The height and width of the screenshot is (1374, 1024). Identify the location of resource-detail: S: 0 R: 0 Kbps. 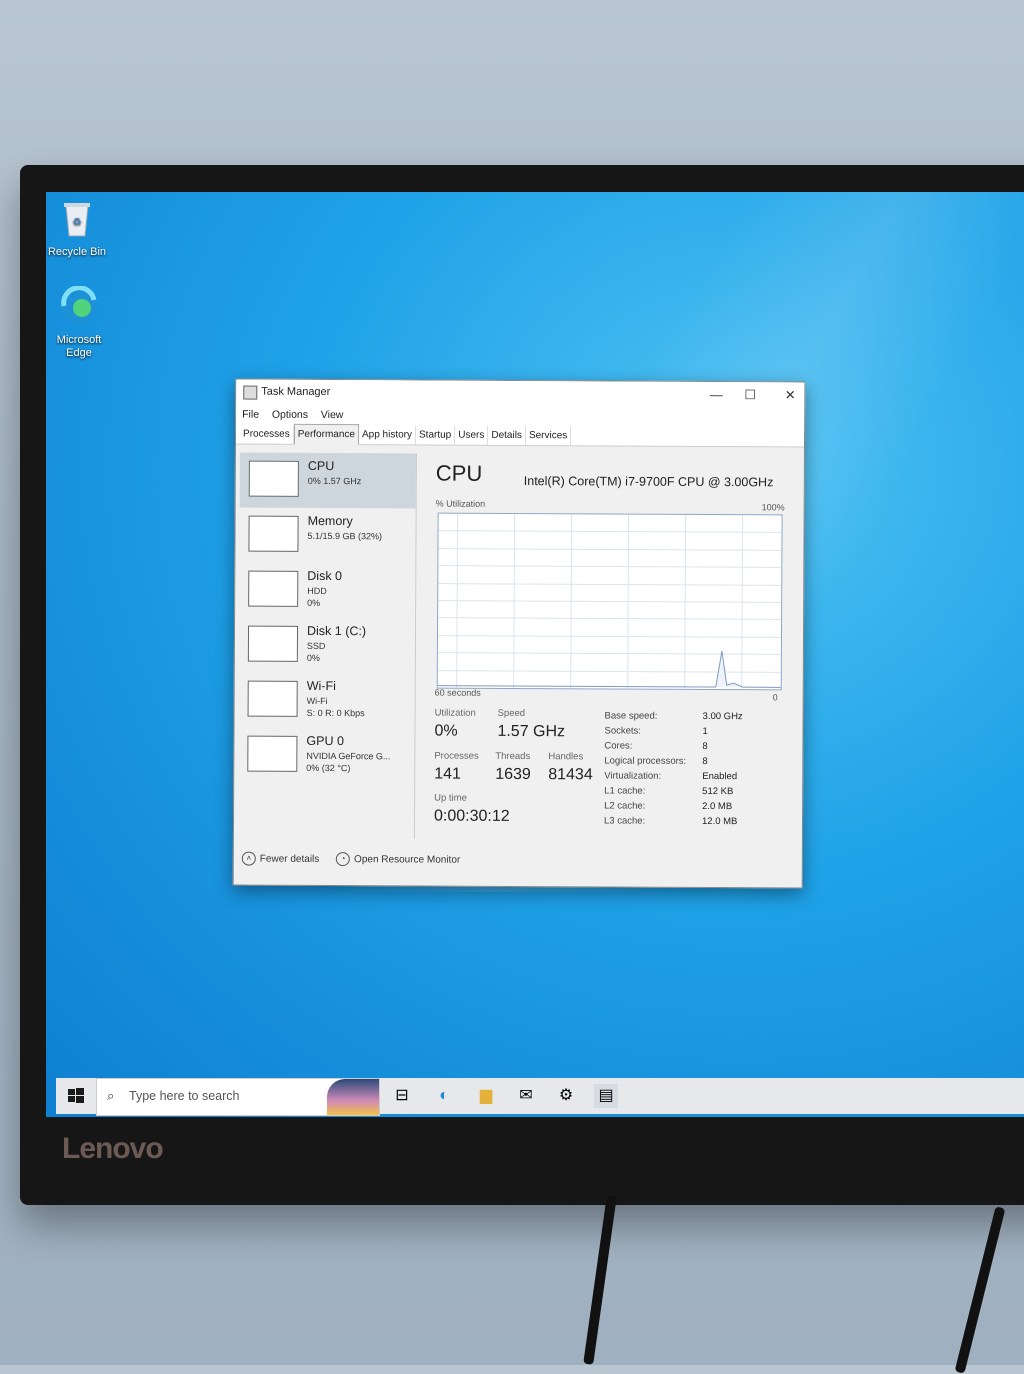
(335, 713).